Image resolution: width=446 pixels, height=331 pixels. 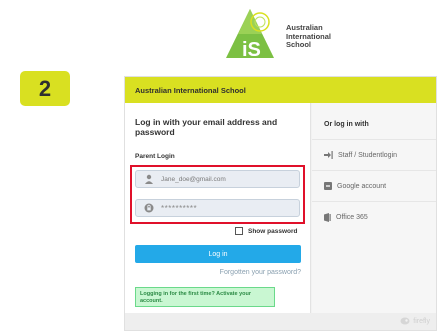 I want to click on sign-in-icon, so click(x=328, y=155).